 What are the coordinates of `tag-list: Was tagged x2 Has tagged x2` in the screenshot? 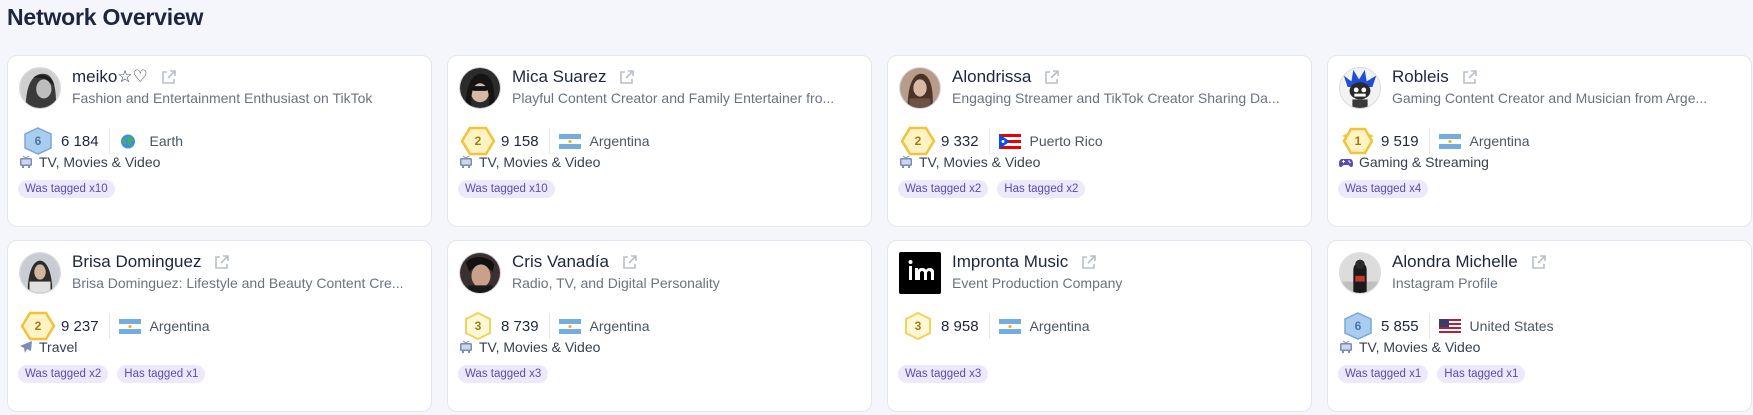 It's located at (992, 189).